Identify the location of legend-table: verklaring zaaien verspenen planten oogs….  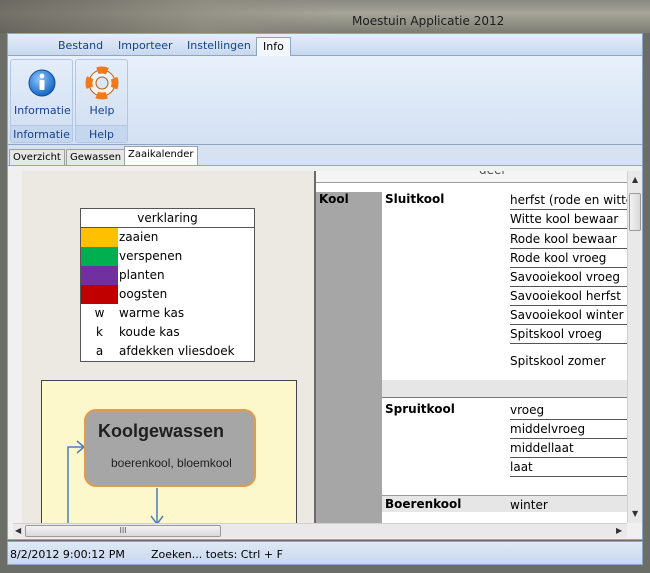
(167, 285).